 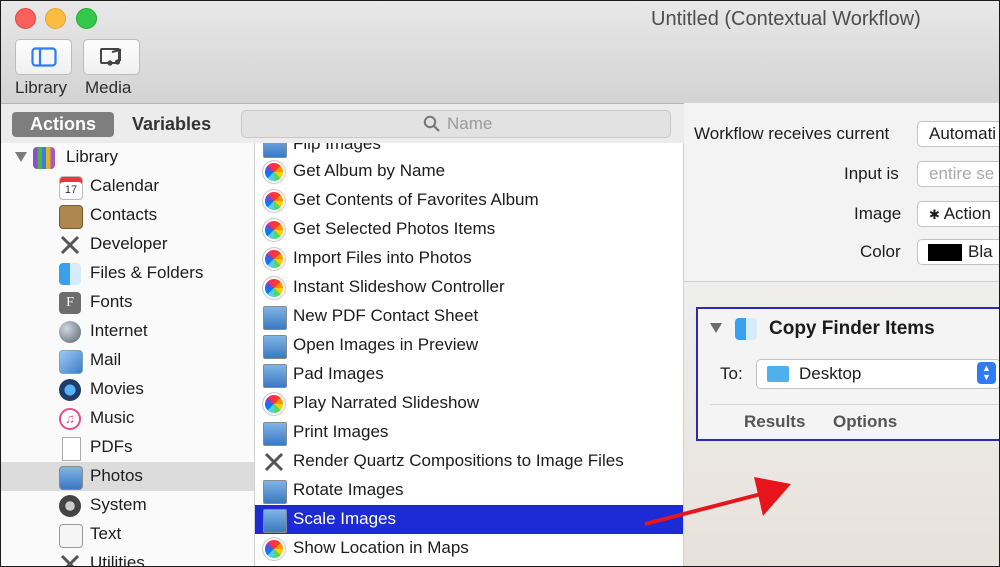 What do you see at coordinates (21, 157) in the screenshot?
I see `disclosure-triangle-icon` at bounding box center [21, 157].